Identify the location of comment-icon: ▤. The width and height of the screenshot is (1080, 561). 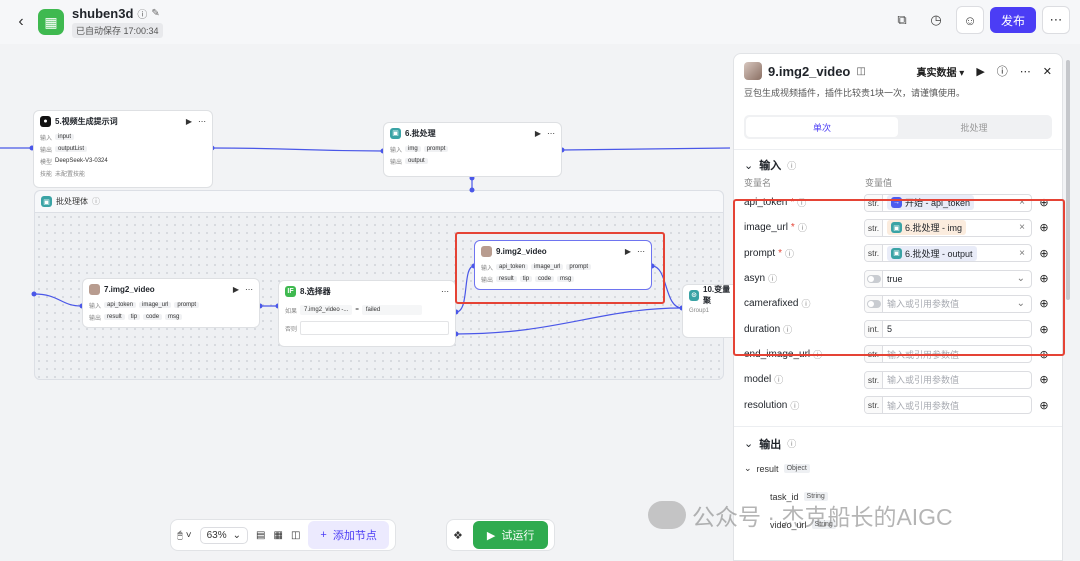
(260, 535).